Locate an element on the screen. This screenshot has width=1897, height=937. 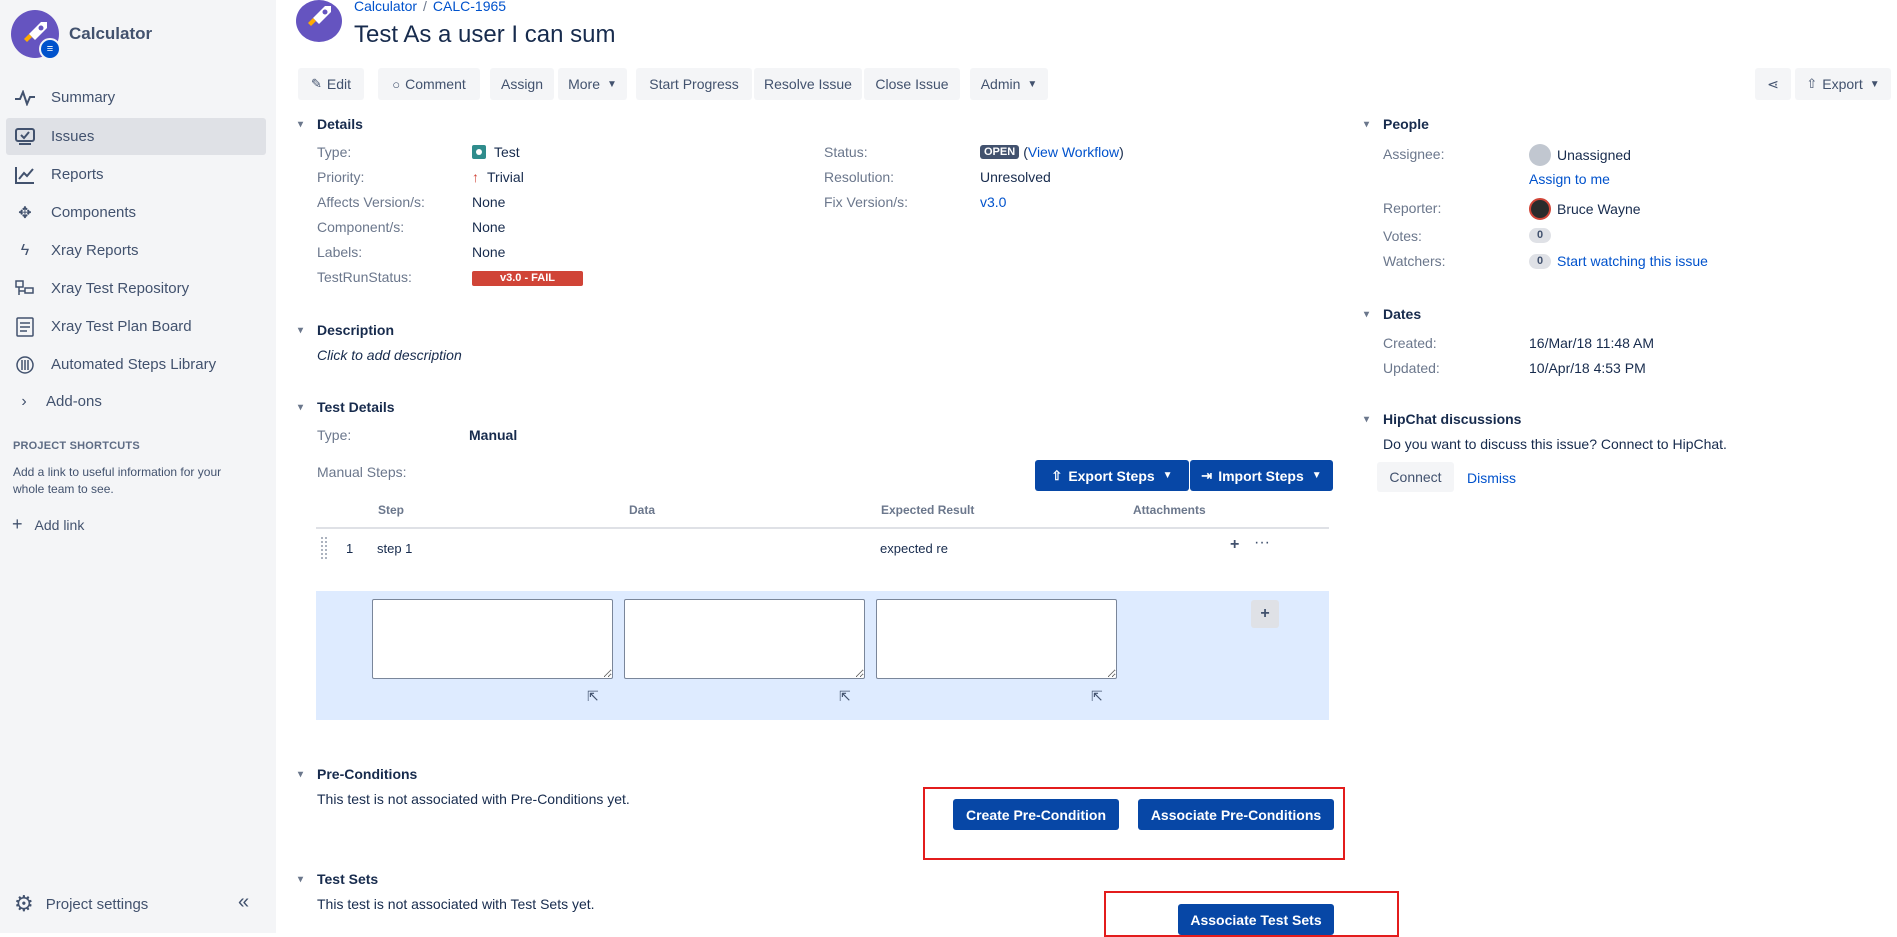
dates-section-toggle: ▾ Dates is located at coordinates (1392, 314).